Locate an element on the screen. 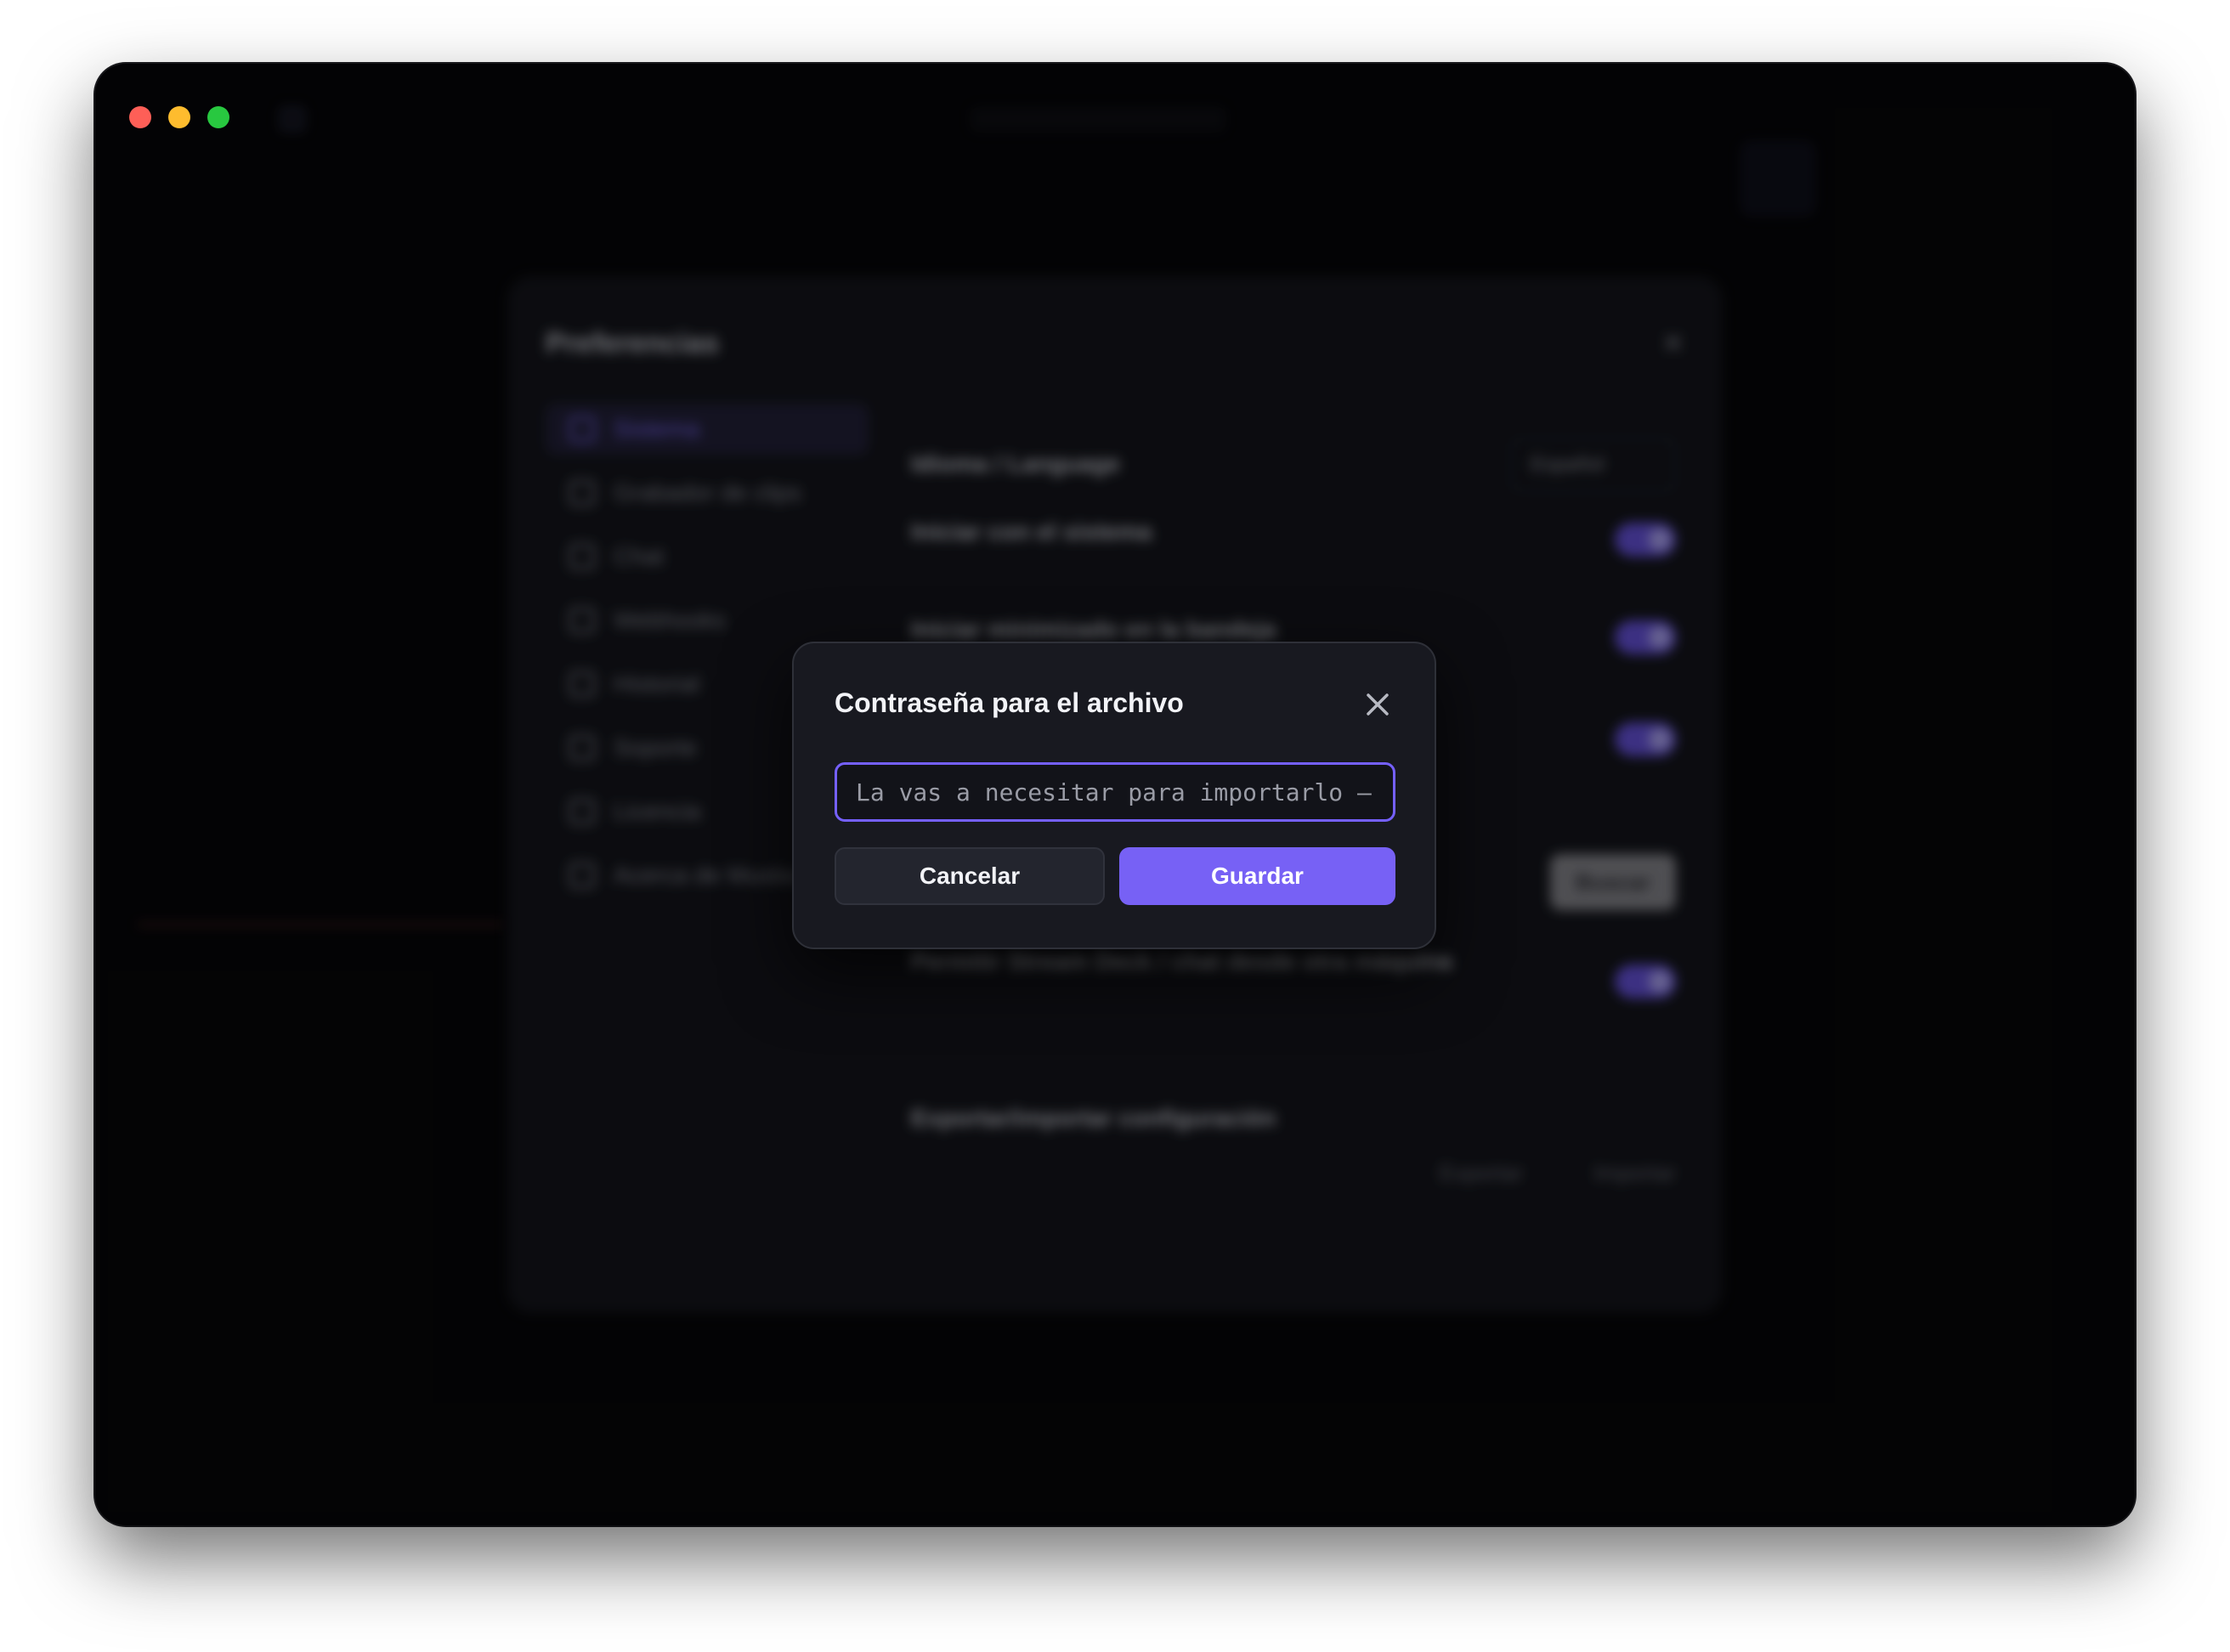 This screenshot has height=1652, width=2230. save-button: Guardar is located at coordinates (1257, 876).